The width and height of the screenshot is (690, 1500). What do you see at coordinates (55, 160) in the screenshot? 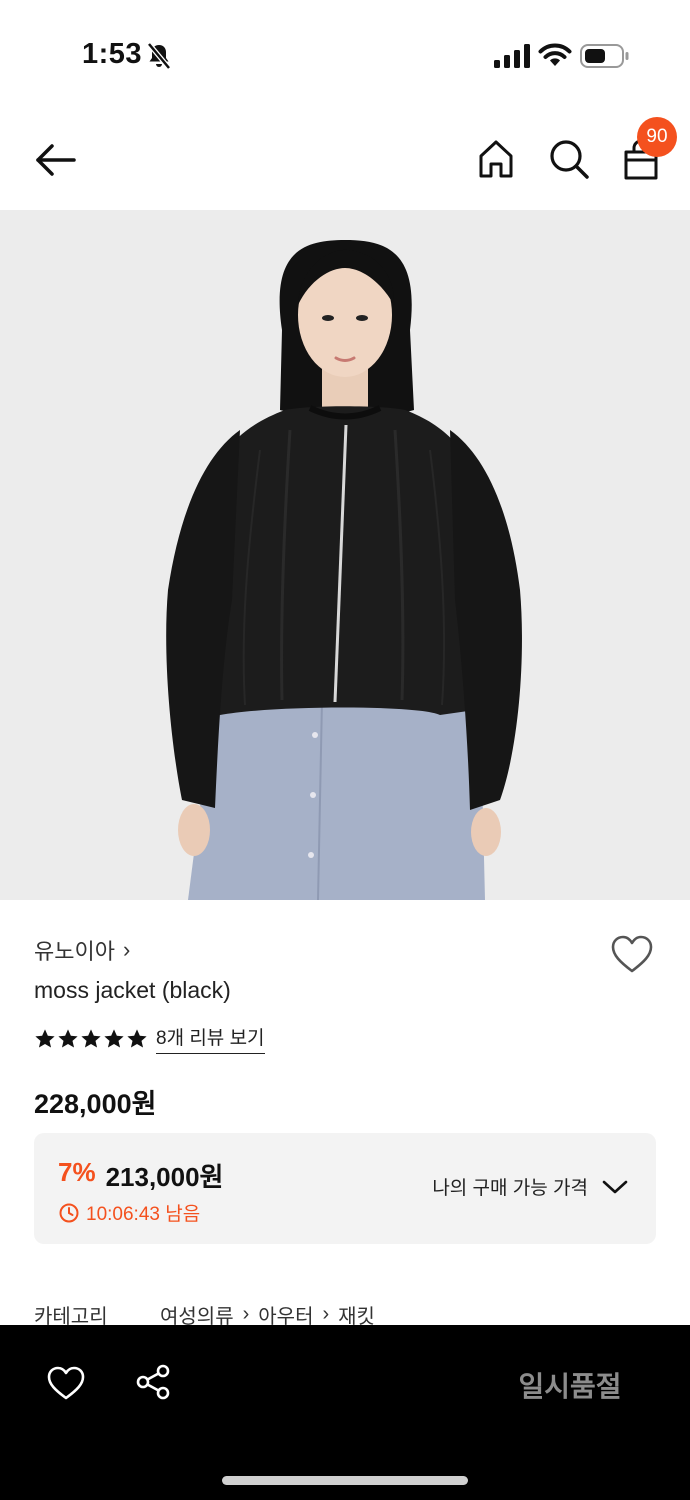
I see `back-arrow-icon` at bounding box center [55, 160].